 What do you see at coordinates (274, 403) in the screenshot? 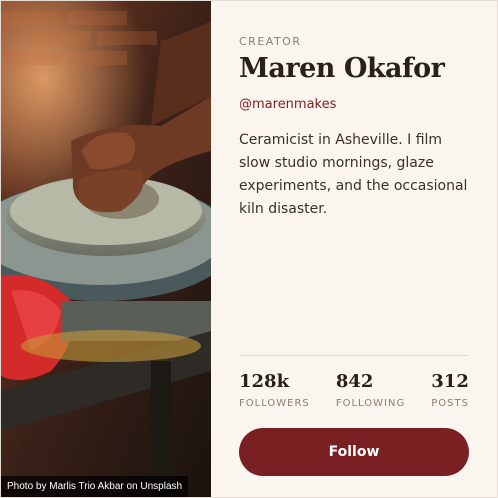
I see `stat-label: FOLLOWERS` at bounding box center [274, 403].